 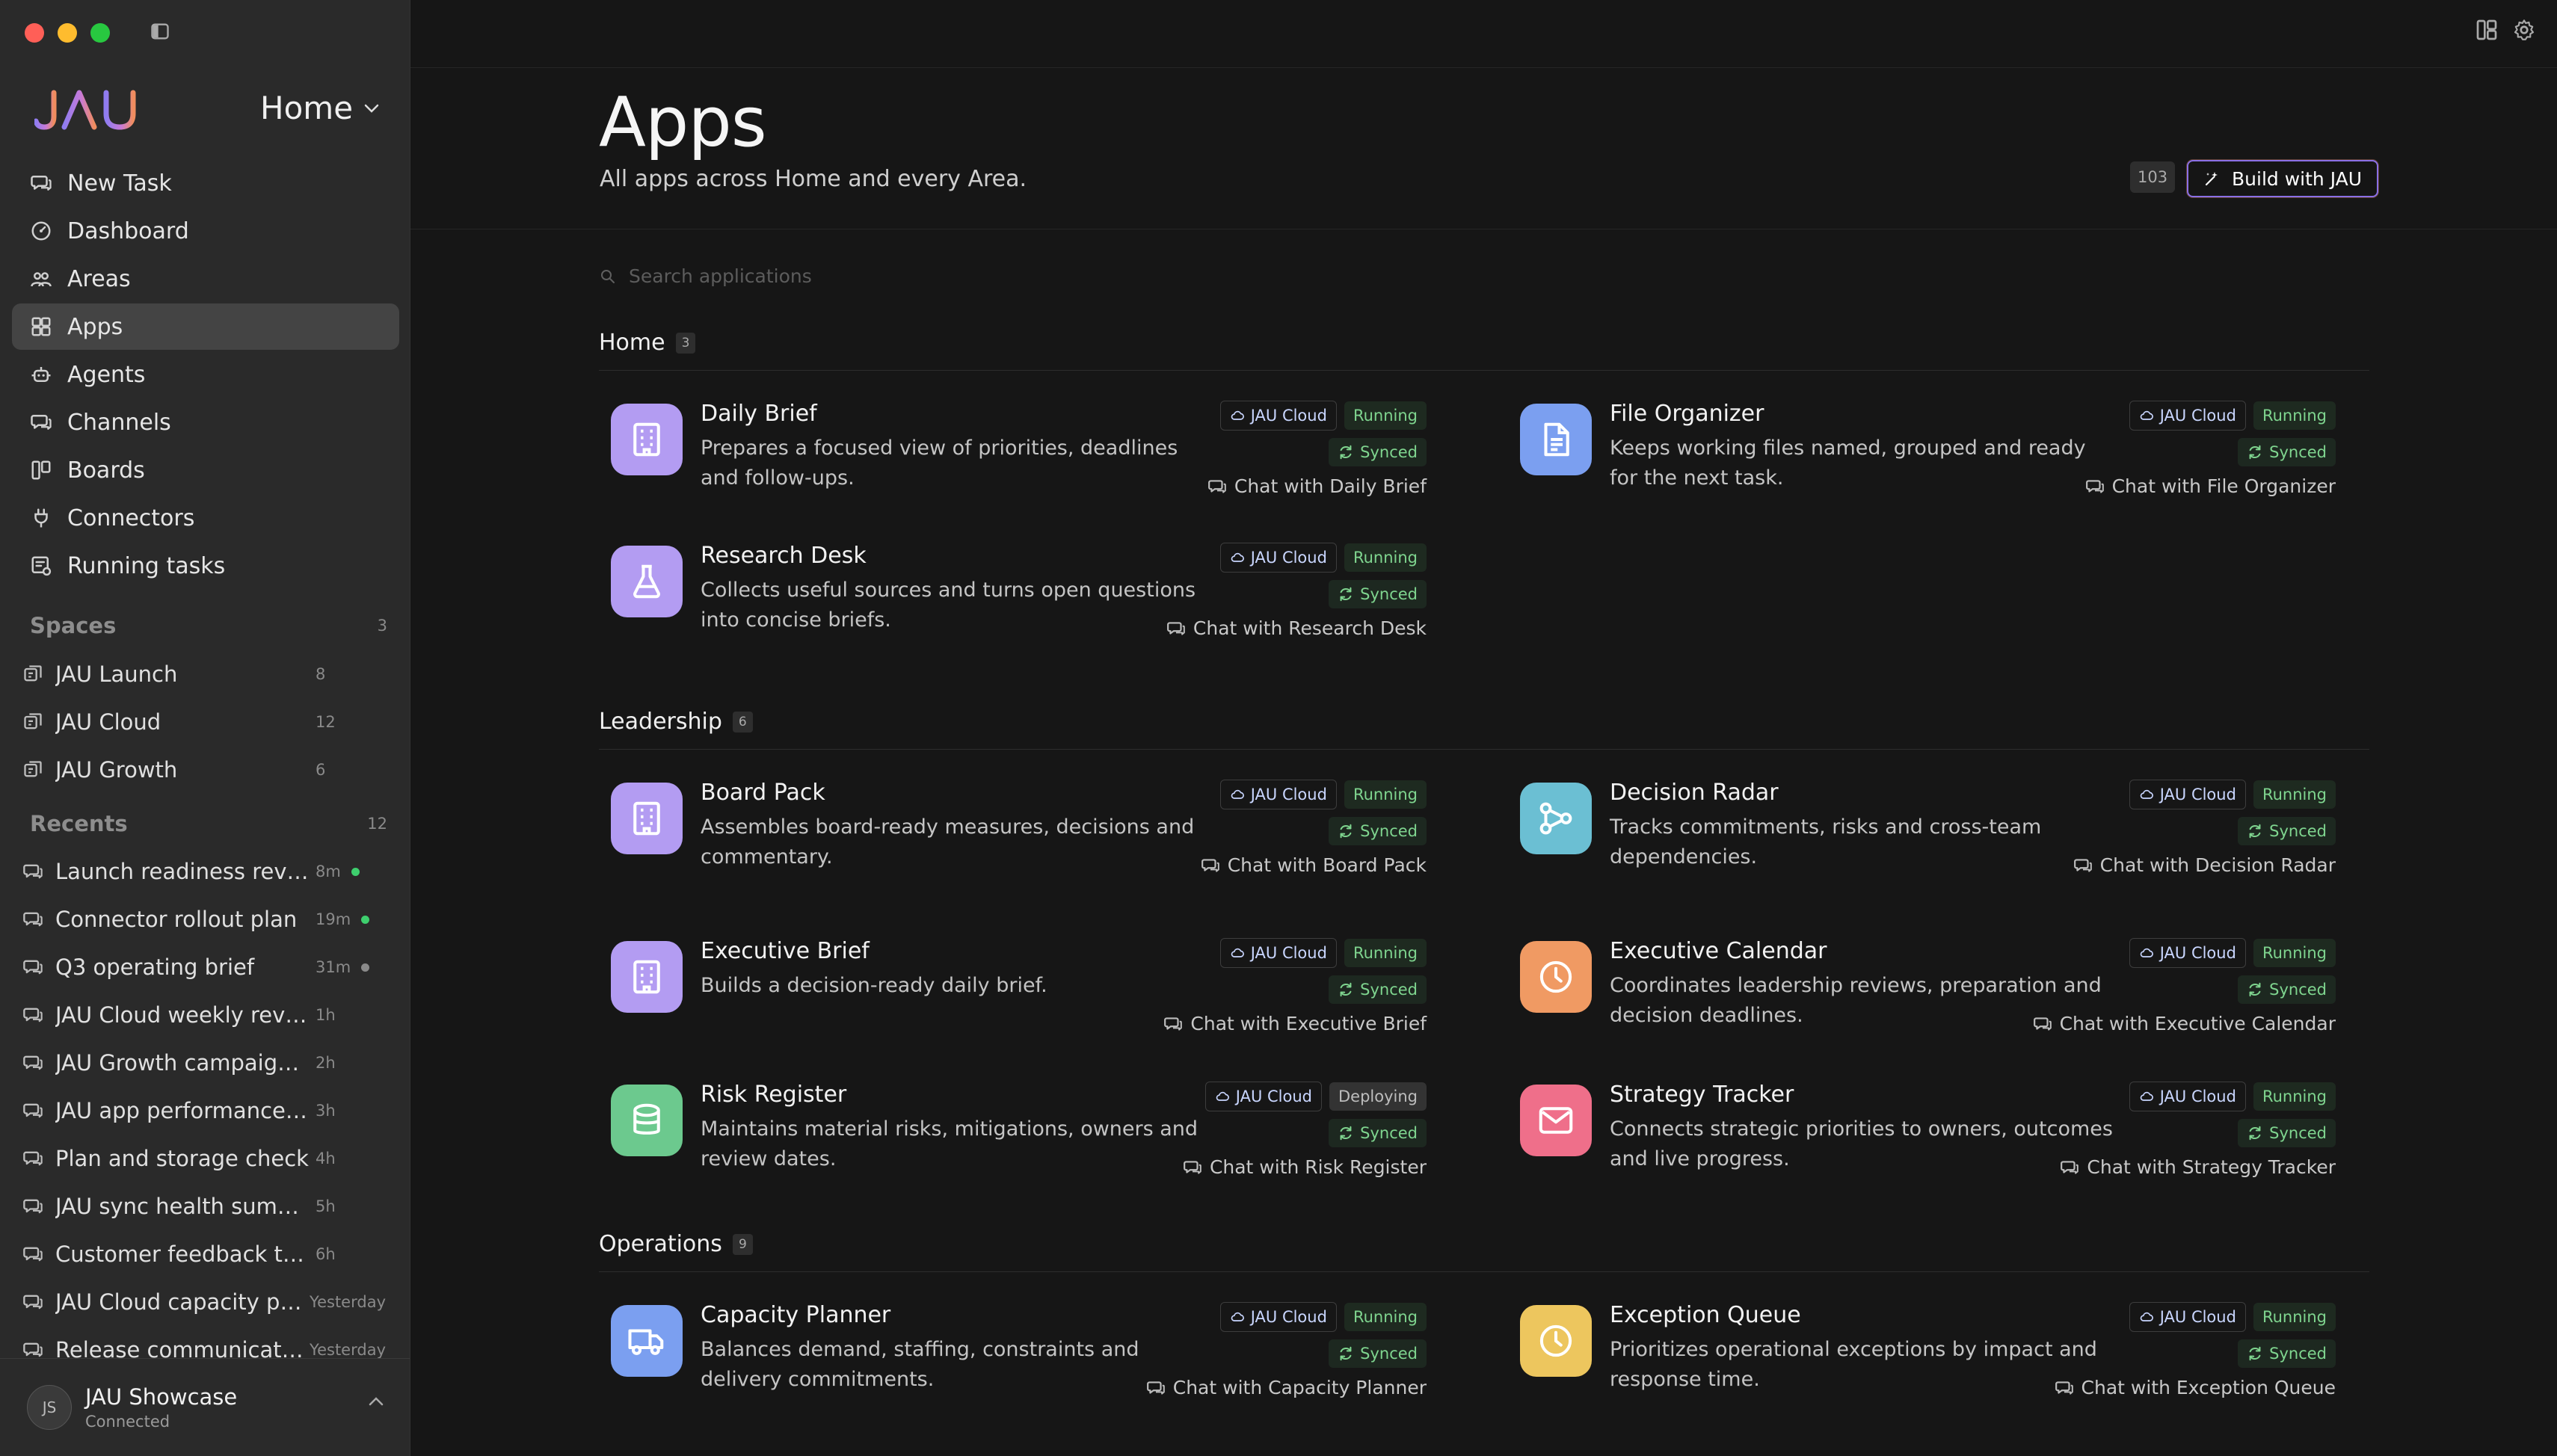 I want to click on chat-with-app-link: Chat with Strategy Tracker, so click(x=2198, y=1167).